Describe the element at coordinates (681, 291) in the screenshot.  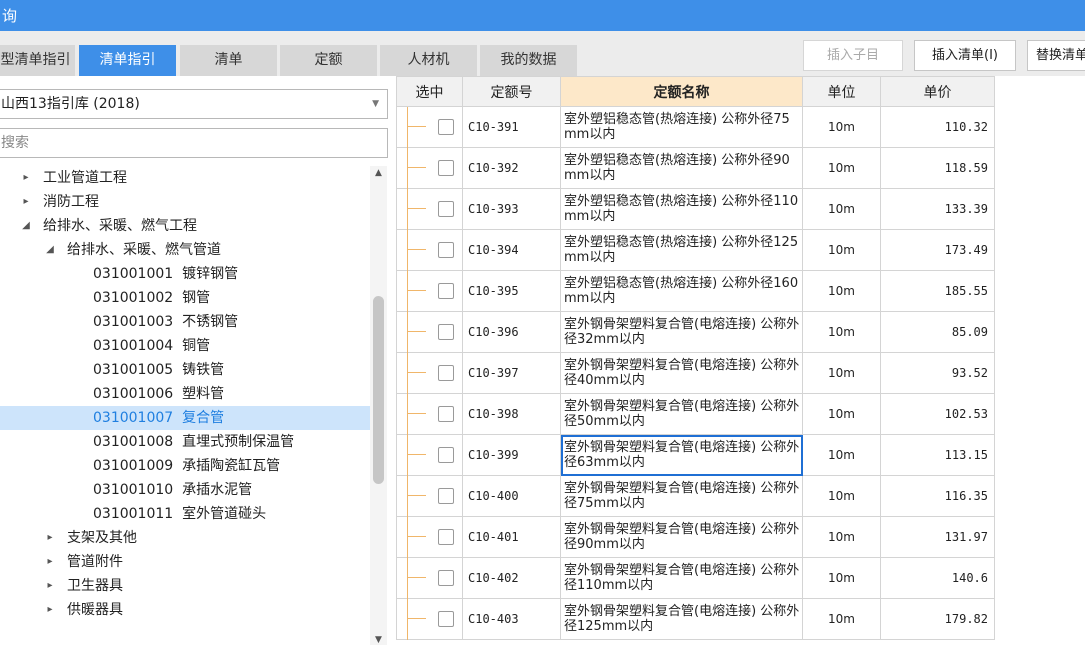
I see `quota-name: 室外塑铝稳态管(热熔连接) 公称外径160mm以内` at that location.